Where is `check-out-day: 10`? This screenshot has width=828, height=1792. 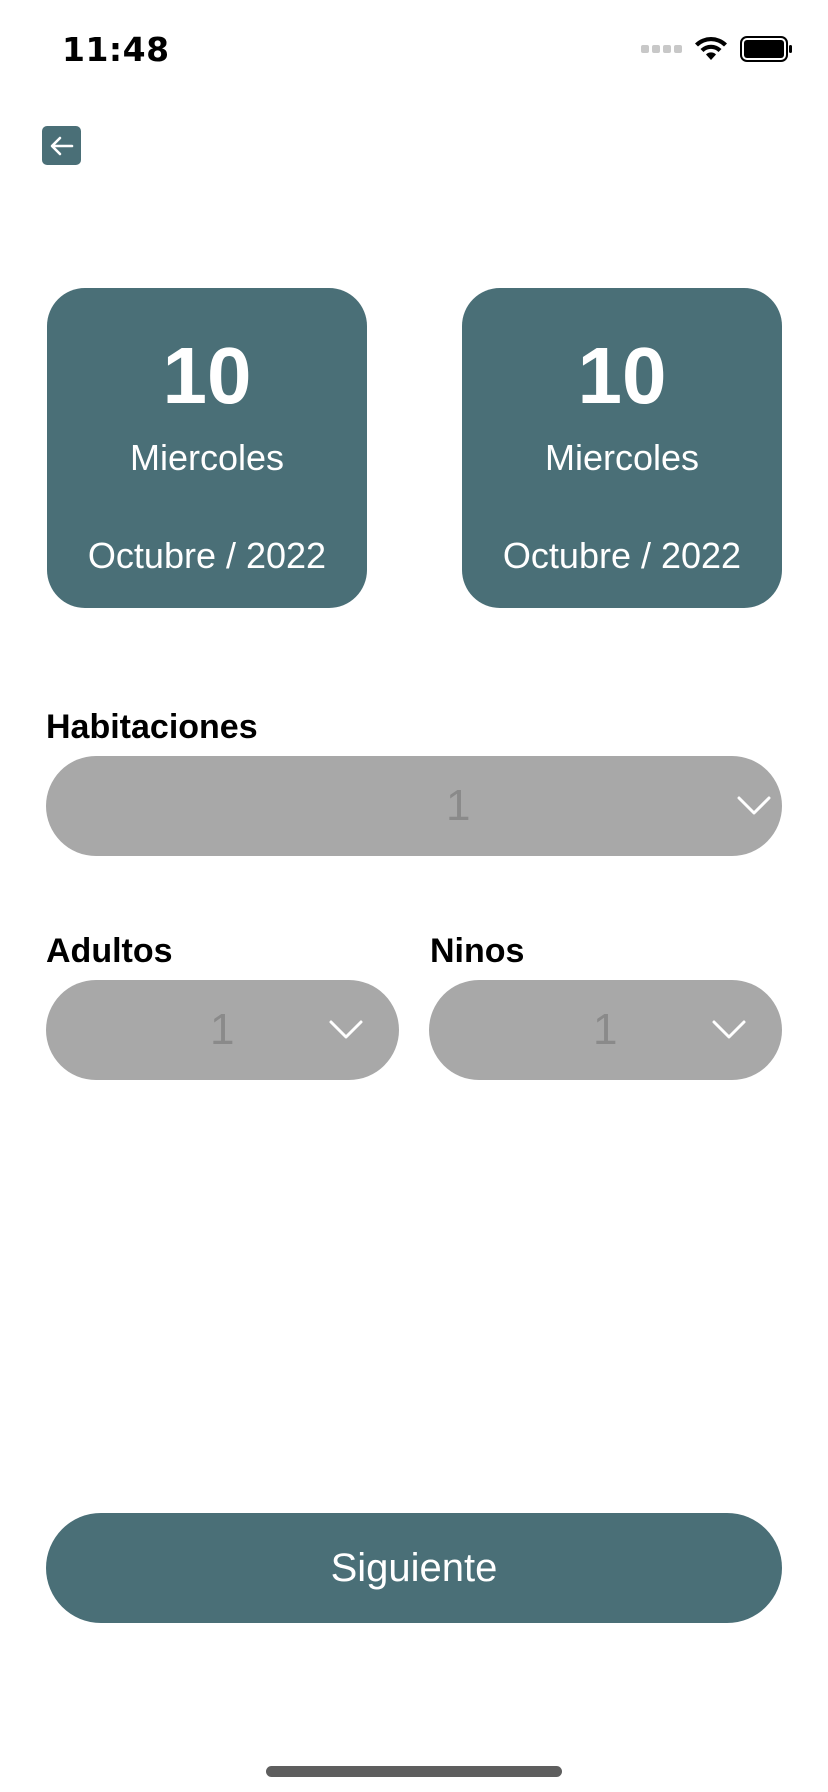 check-out-day: 10 is located at coordinates (622, 375).